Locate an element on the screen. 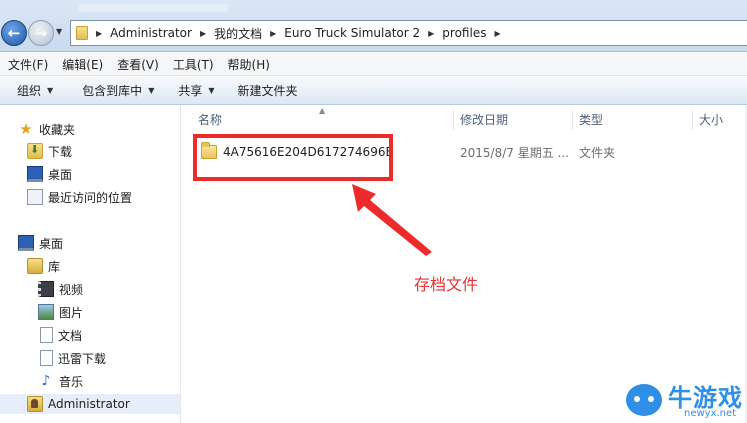  nav-thunder-label: 迅雷下载 is located at coordinates (82, 358).